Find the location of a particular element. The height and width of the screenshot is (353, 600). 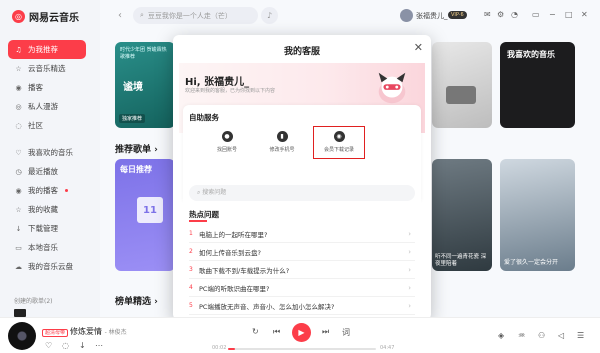

banner-card: 时代少年团 贺峻霖热歌推荐 谧境 独家推荐 is located at coordinates (145, 85).